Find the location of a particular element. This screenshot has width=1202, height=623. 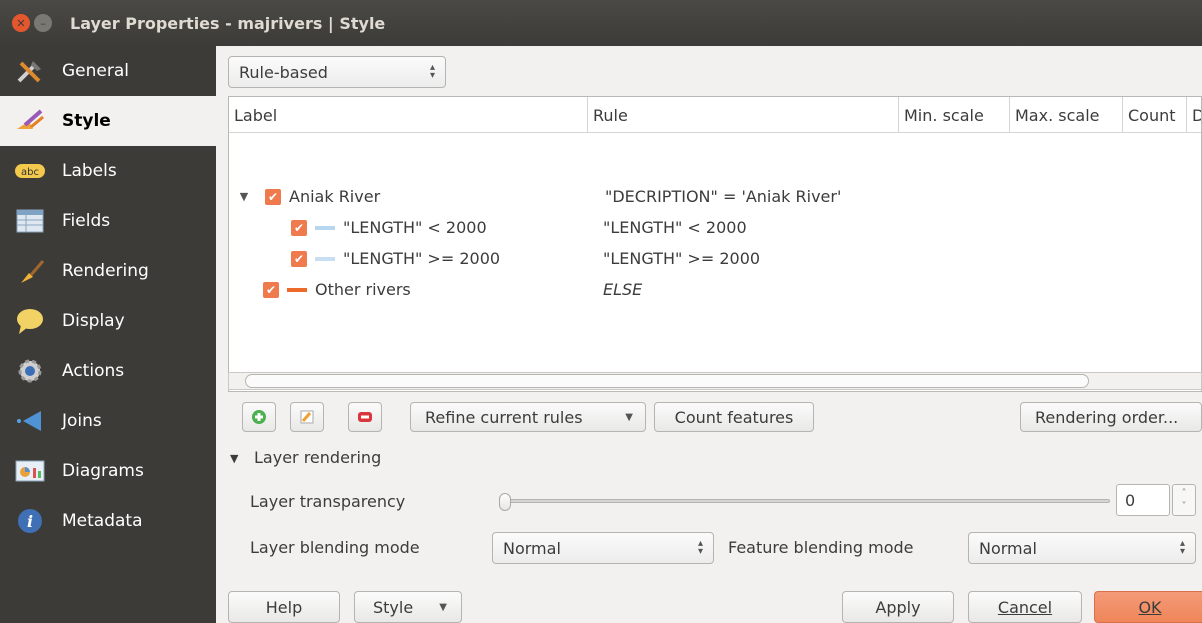

feature-blending-value: Normal is located at coordinates (1008, 548).